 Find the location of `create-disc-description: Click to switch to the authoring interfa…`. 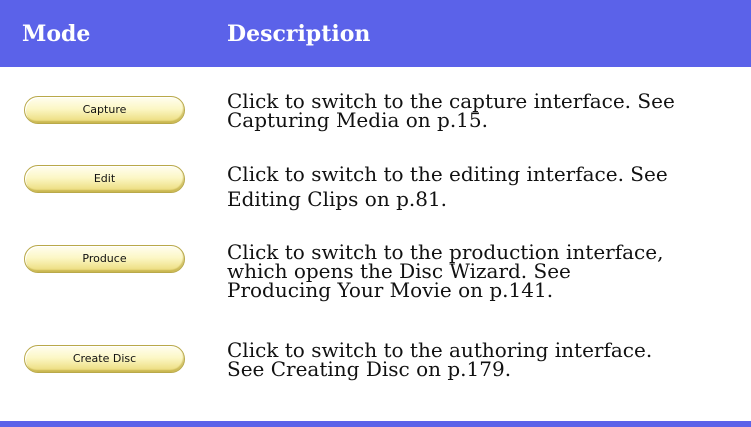

create-disc-description: Click to switch to the authoring interfa… is located at coordinates (484, 360).